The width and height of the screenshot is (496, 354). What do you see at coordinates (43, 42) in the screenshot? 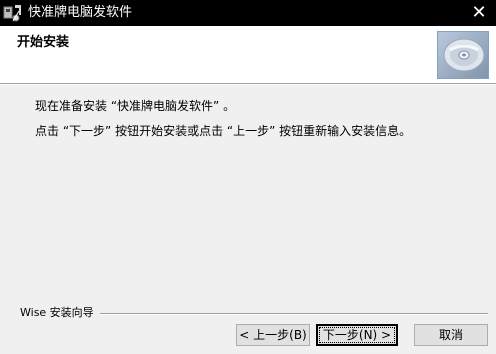
I see `page-title: 开始安装` at bounding box center [43, 42].